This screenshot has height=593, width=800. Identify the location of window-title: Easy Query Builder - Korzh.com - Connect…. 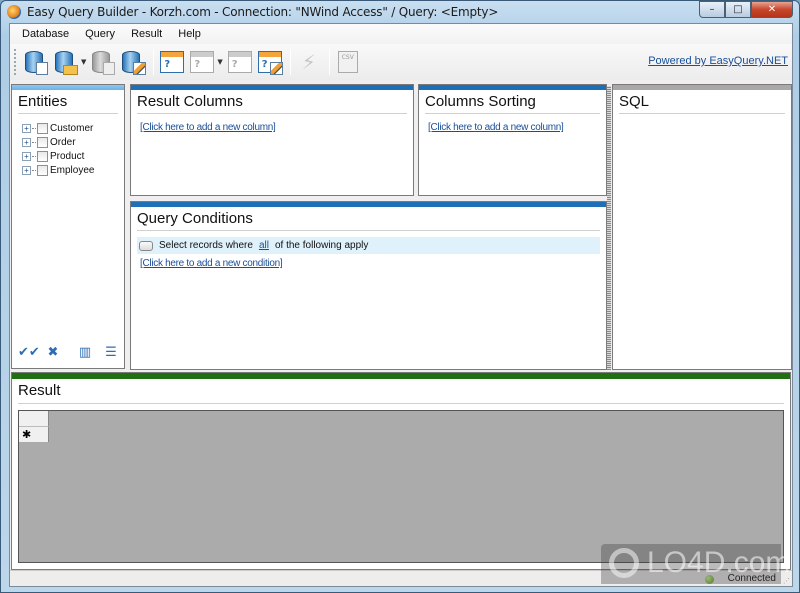
(263, 12).